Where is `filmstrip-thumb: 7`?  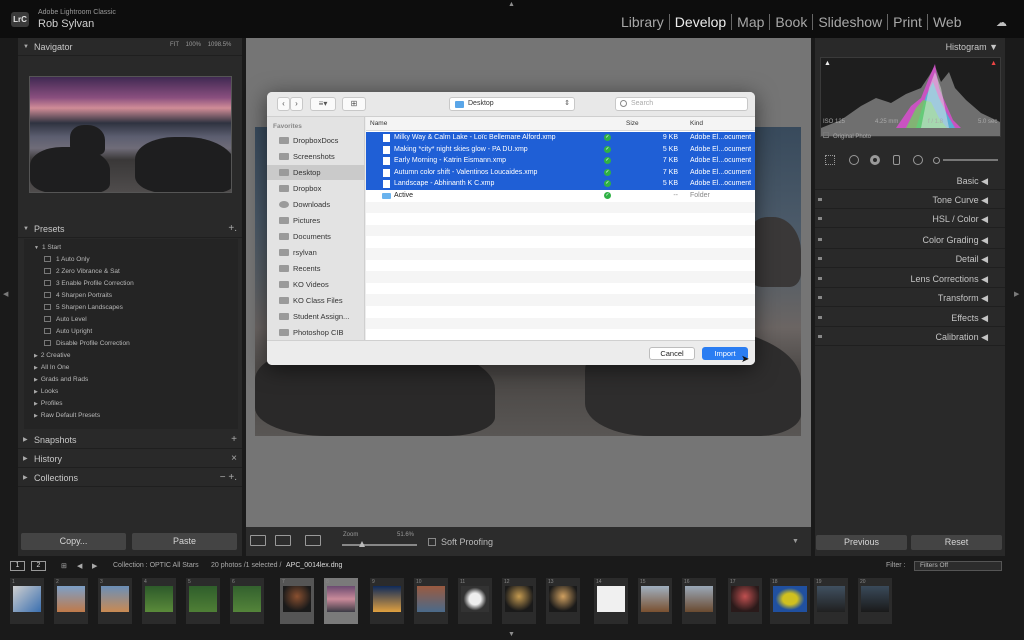
filmstrip-thumb: 7 is located at coordinates (297, 601).